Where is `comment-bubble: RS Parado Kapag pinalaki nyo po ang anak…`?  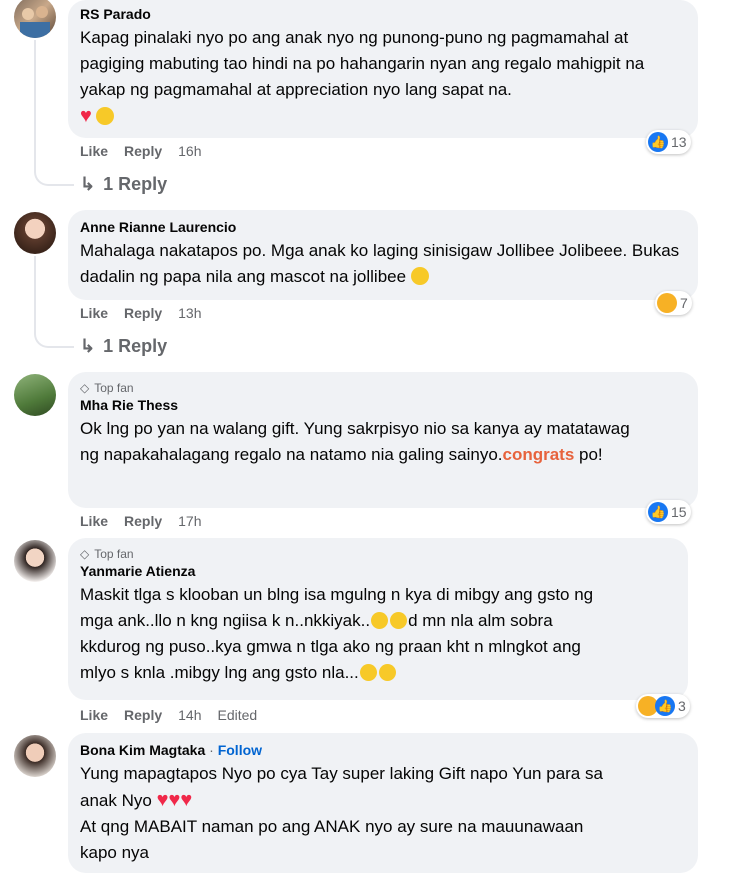
comment-bubble: RS Parado Kapag pinalaki nyo po ang anak… is located at coordinates (383, 69).